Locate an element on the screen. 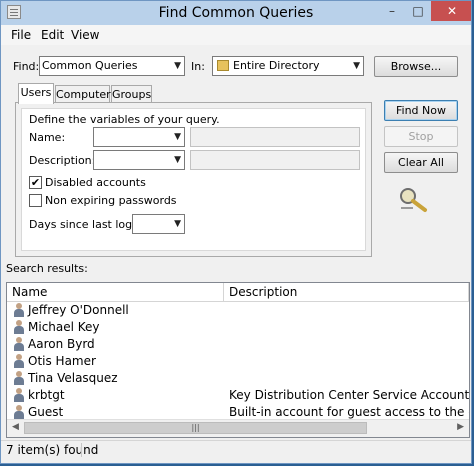 This screenshot has height=466, width=474. close-button: ✕ is located at coordinates (451, 11).